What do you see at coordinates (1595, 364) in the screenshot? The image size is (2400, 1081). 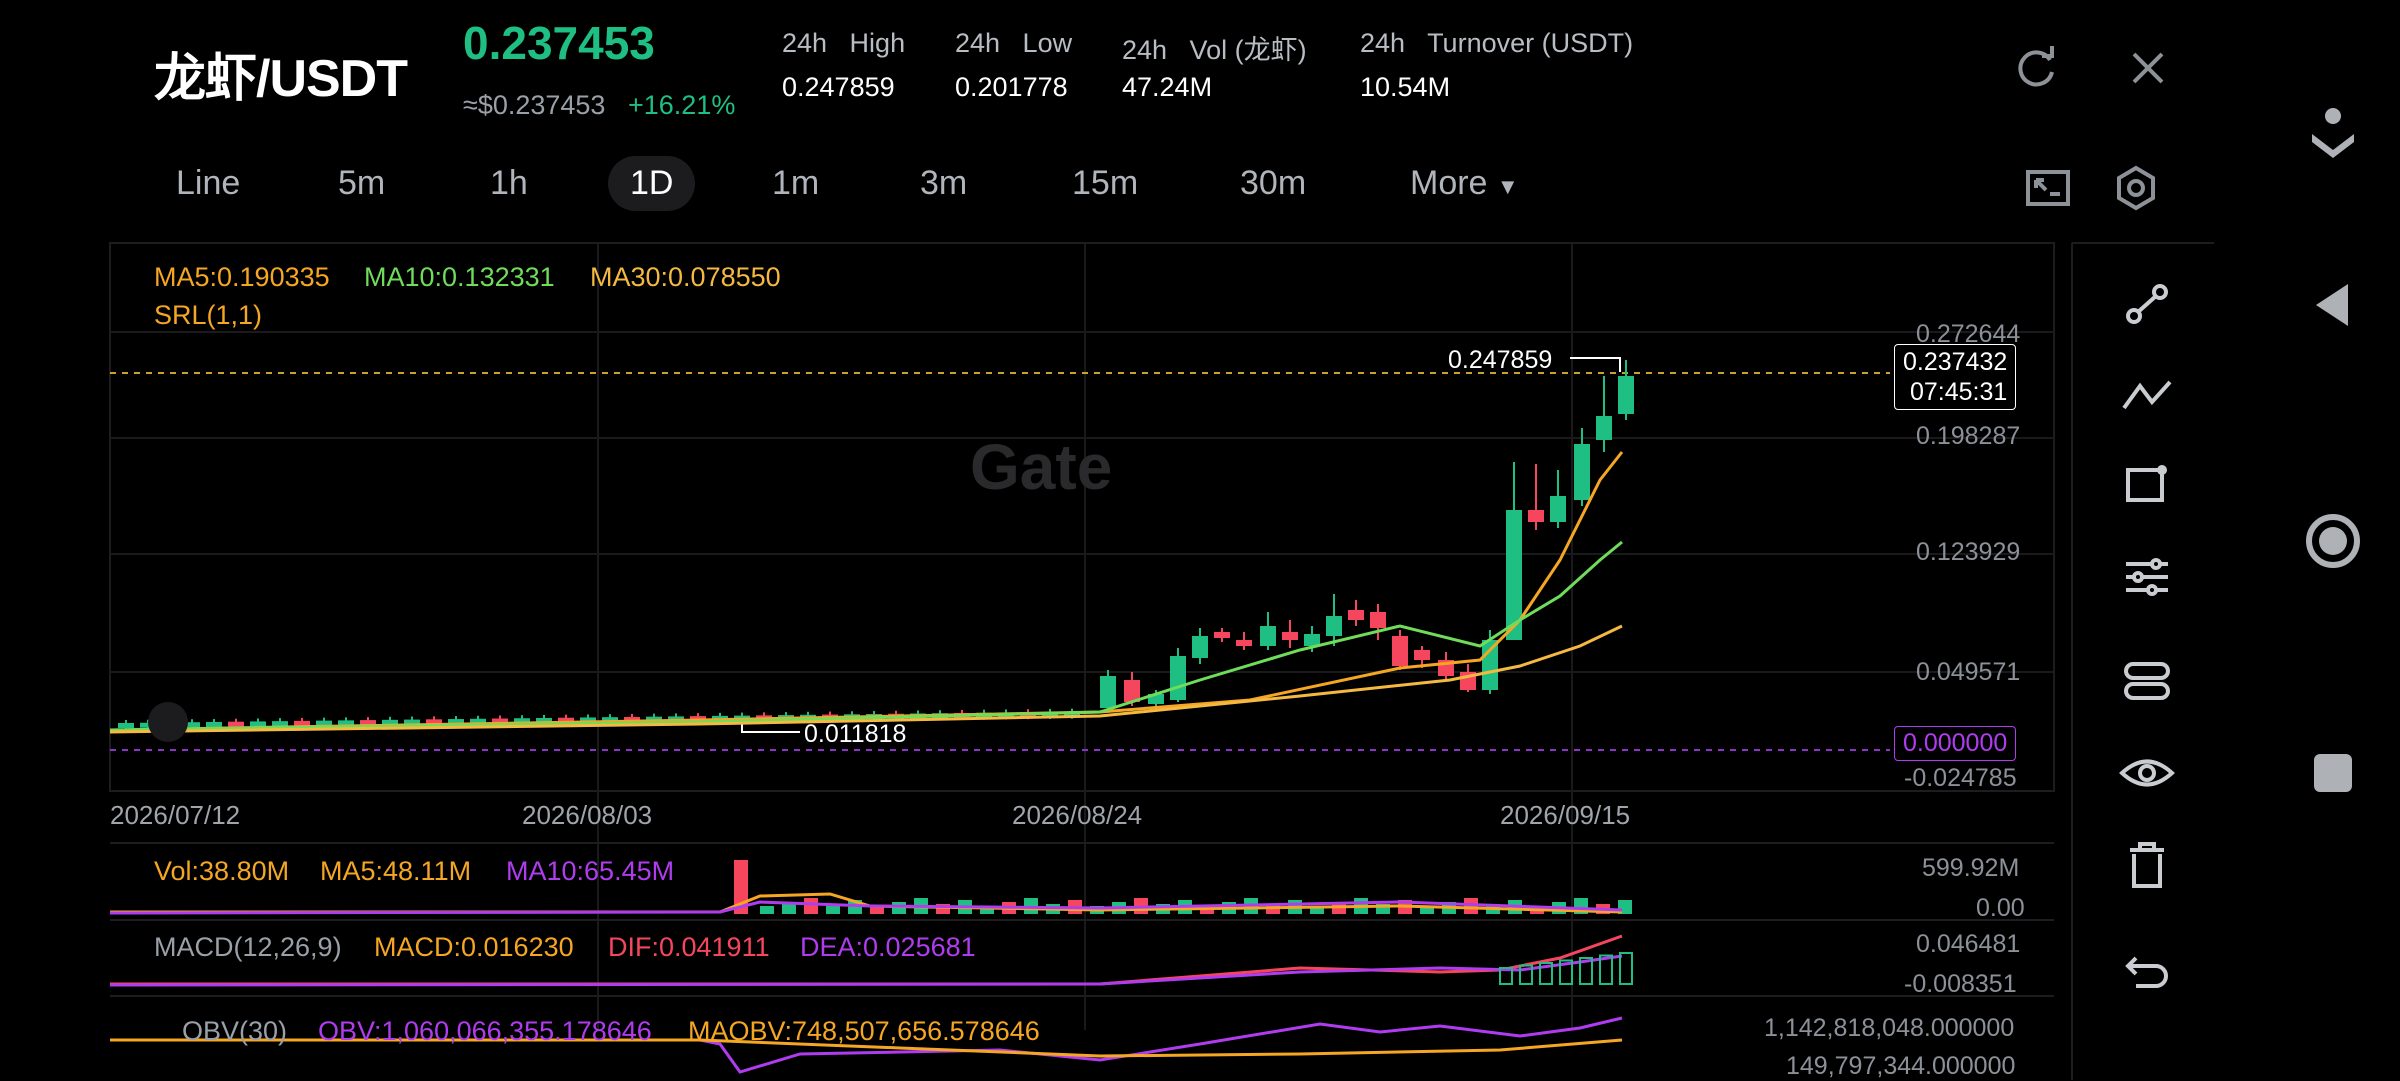 I see `high-marker-leader` at bounding box center [1595, 364].